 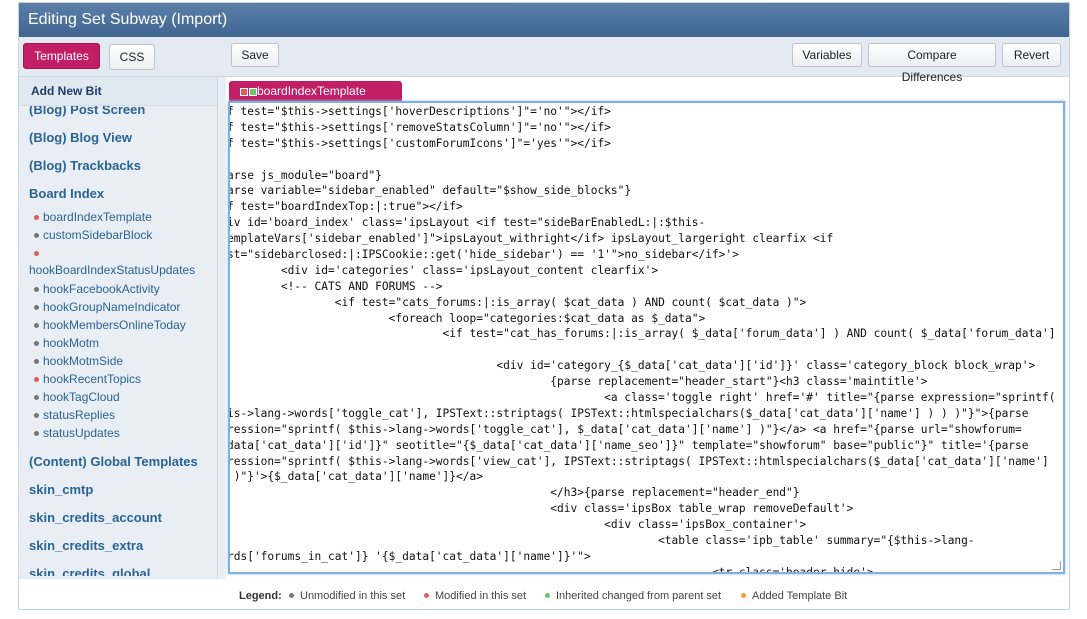 What do you see at coordinates (633, 596) in the screenshot?
I see `legend-item-inherited: Inherited changed from parent set` at bounding box center [633, 596].